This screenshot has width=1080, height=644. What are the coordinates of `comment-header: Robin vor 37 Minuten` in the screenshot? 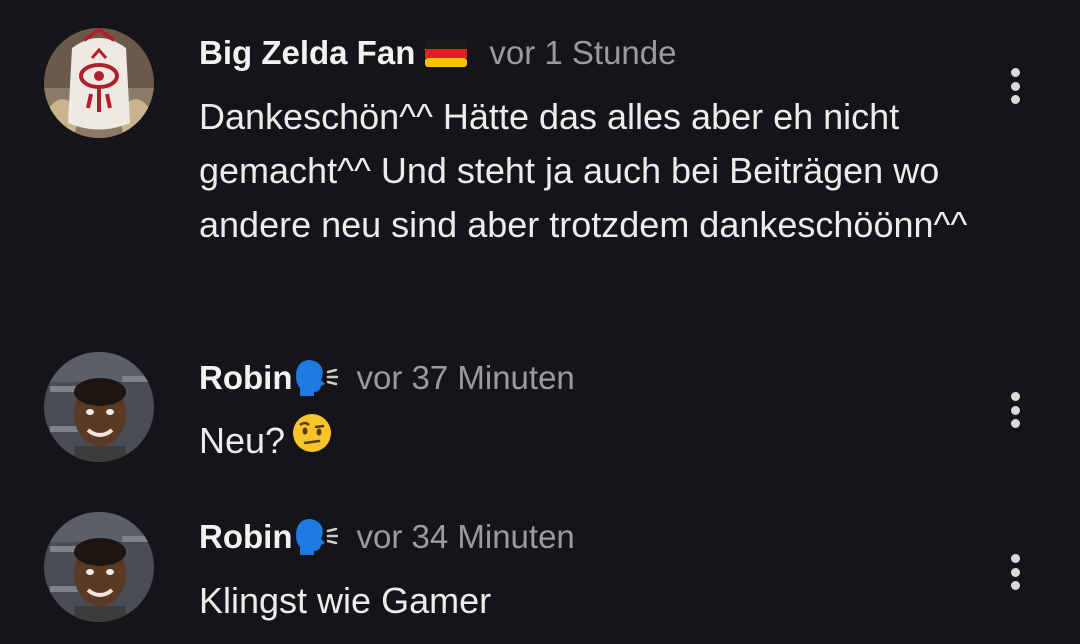 It's located at (387, 378).